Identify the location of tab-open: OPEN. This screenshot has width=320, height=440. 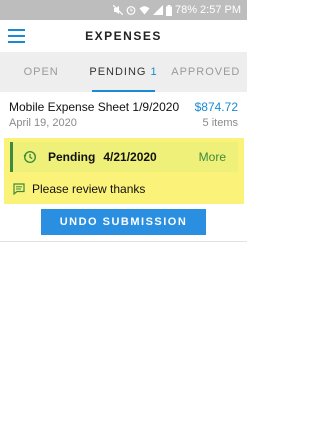
(41, 72).